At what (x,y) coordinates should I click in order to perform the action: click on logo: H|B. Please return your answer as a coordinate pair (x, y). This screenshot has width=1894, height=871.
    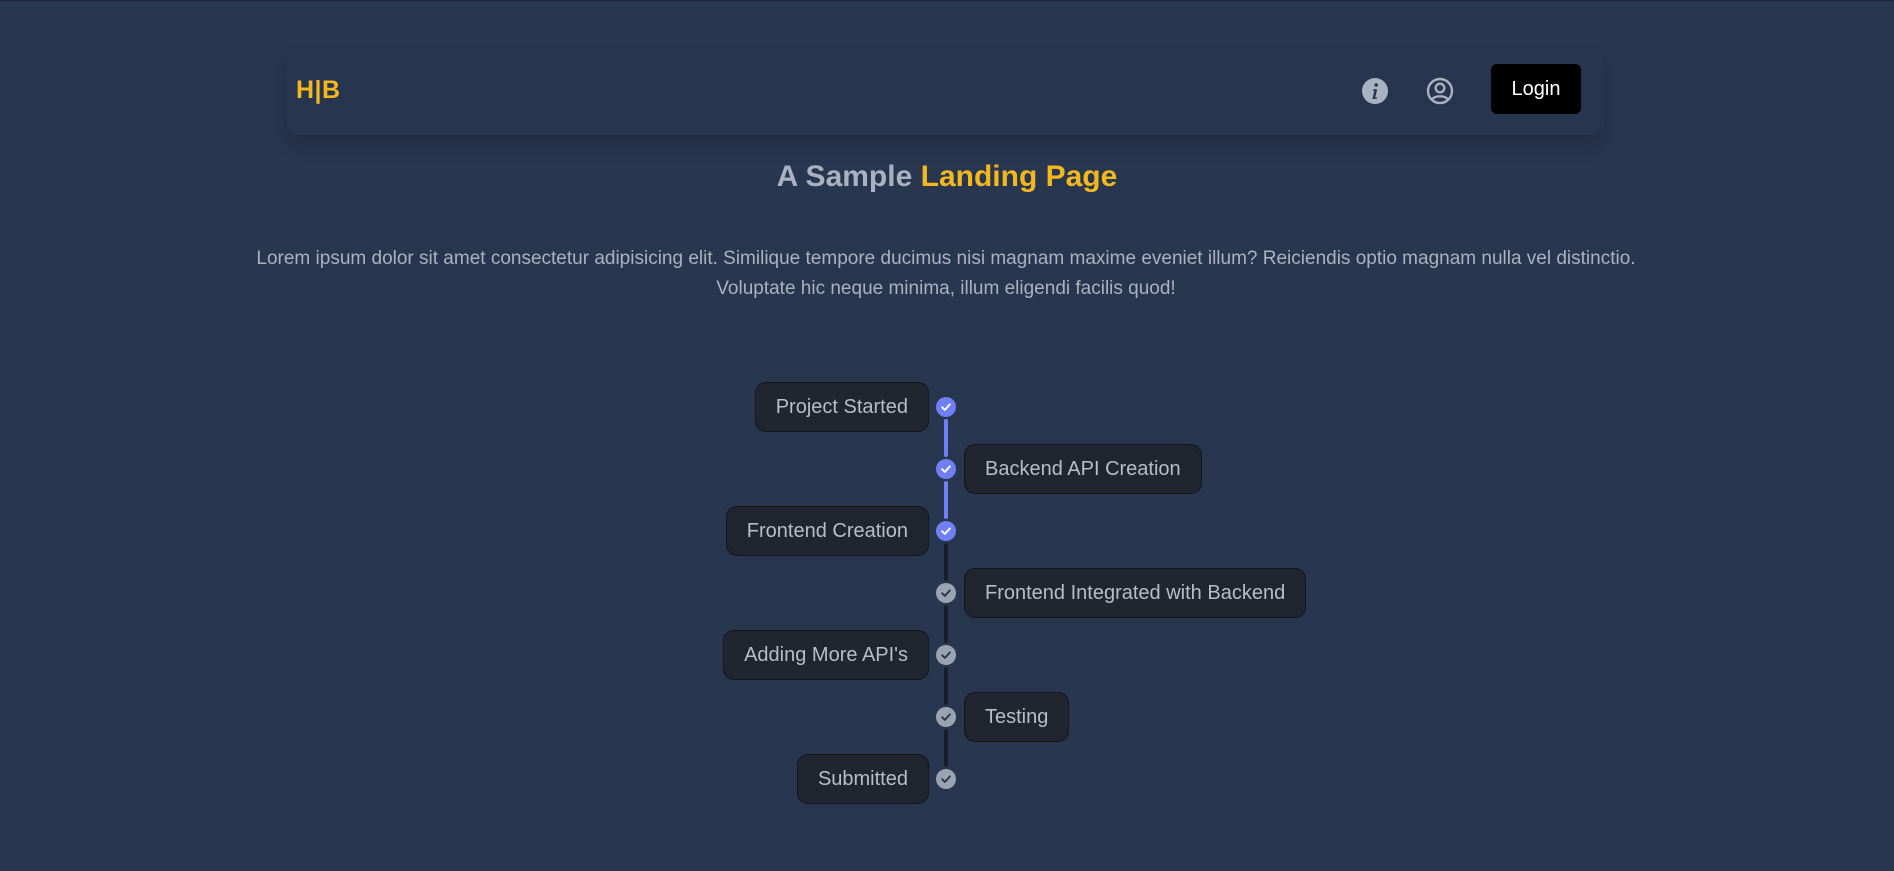
    Looking at the image, I should click on (318, 90).